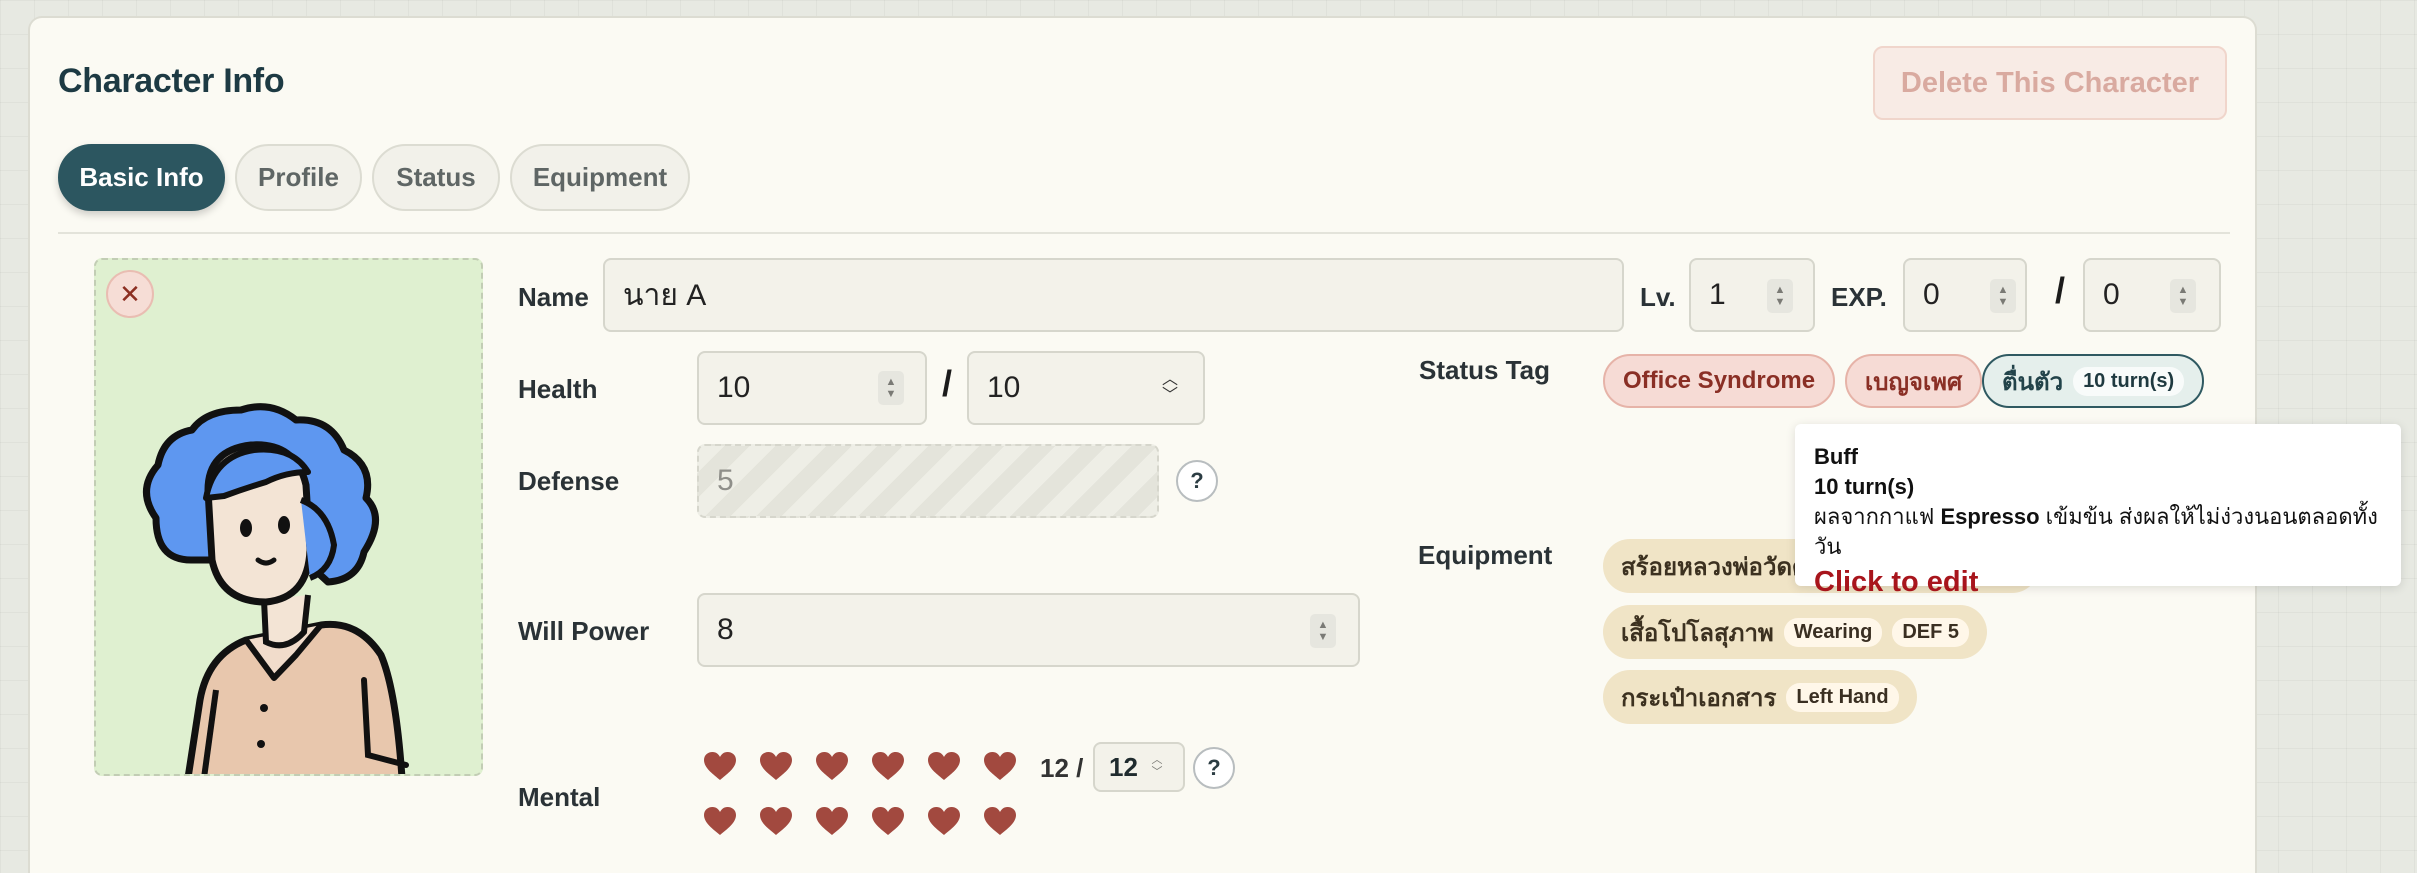 This screenshot has height=873, width=2417. Describe the element at coordinates (1714, 567) in the screenshot. I see `equipment-item-name: สร้อยหลวงพ่อวัดดู` at that location.